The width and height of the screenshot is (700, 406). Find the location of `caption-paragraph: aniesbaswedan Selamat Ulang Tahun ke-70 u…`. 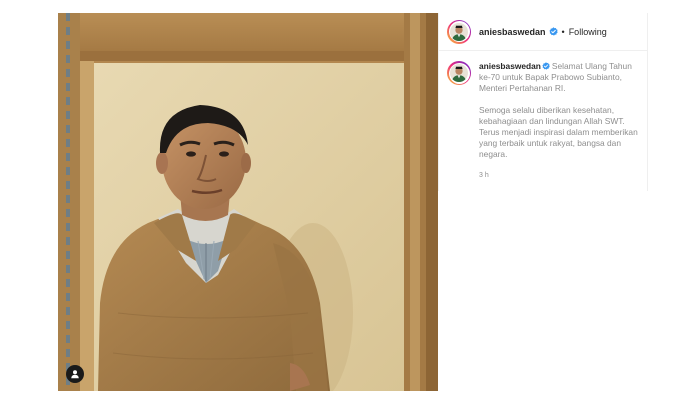

caption-paragraph: aniesbaswedan Selamat Ulang Tahun ke-70 u… is located at coordinates (559, 77).